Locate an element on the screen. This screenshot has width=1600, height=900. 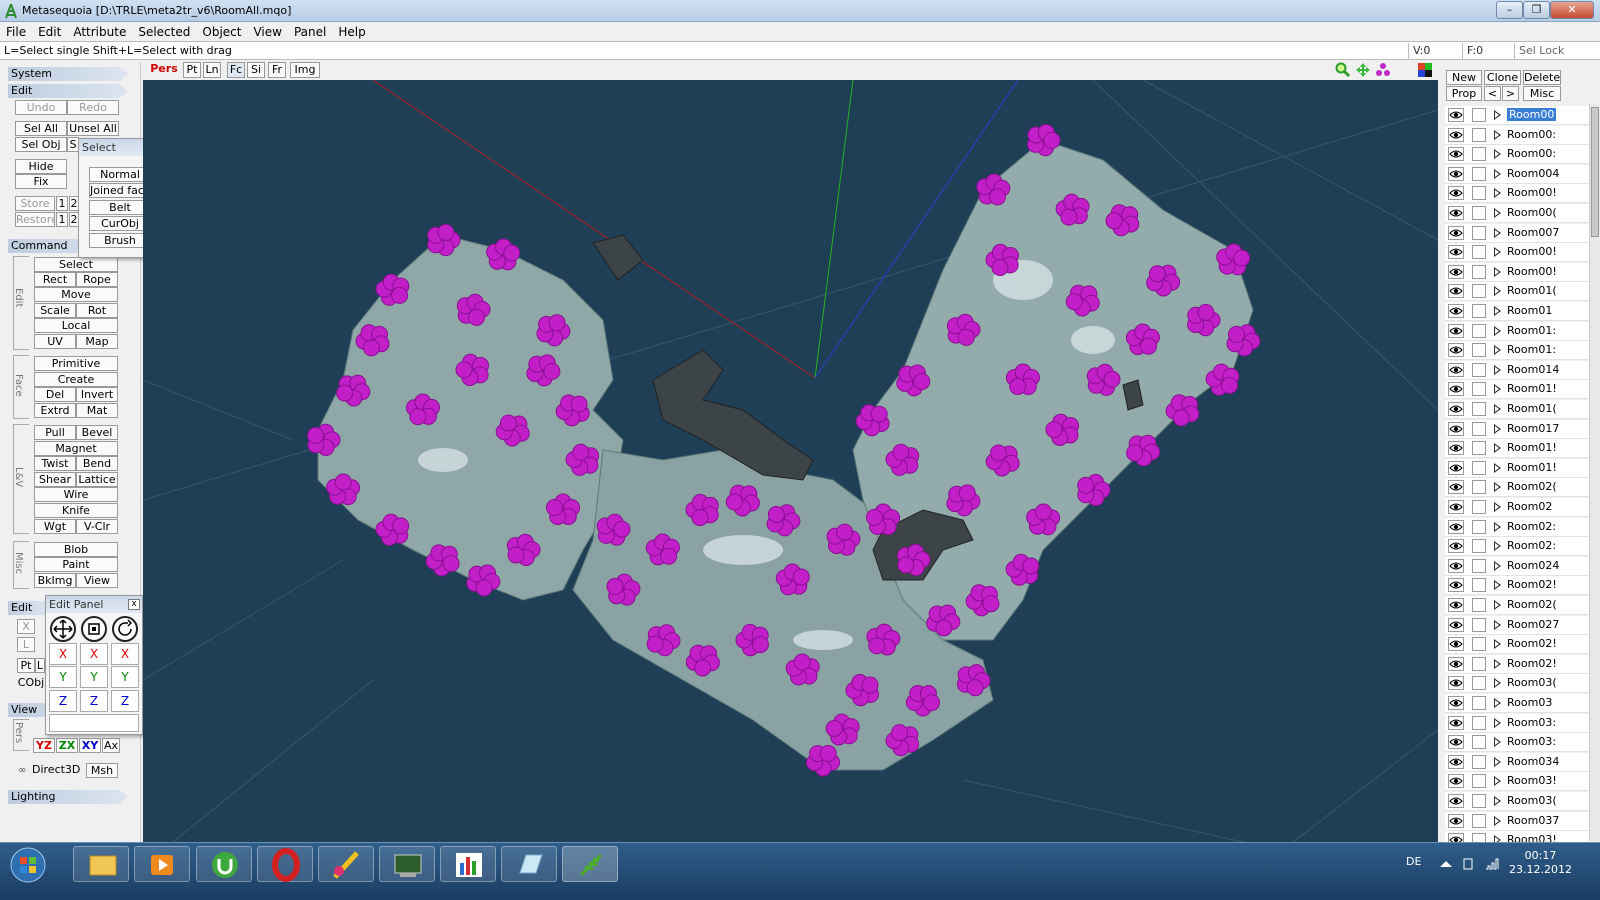
object-row: Room01 is located at coordinates (1517, 311).